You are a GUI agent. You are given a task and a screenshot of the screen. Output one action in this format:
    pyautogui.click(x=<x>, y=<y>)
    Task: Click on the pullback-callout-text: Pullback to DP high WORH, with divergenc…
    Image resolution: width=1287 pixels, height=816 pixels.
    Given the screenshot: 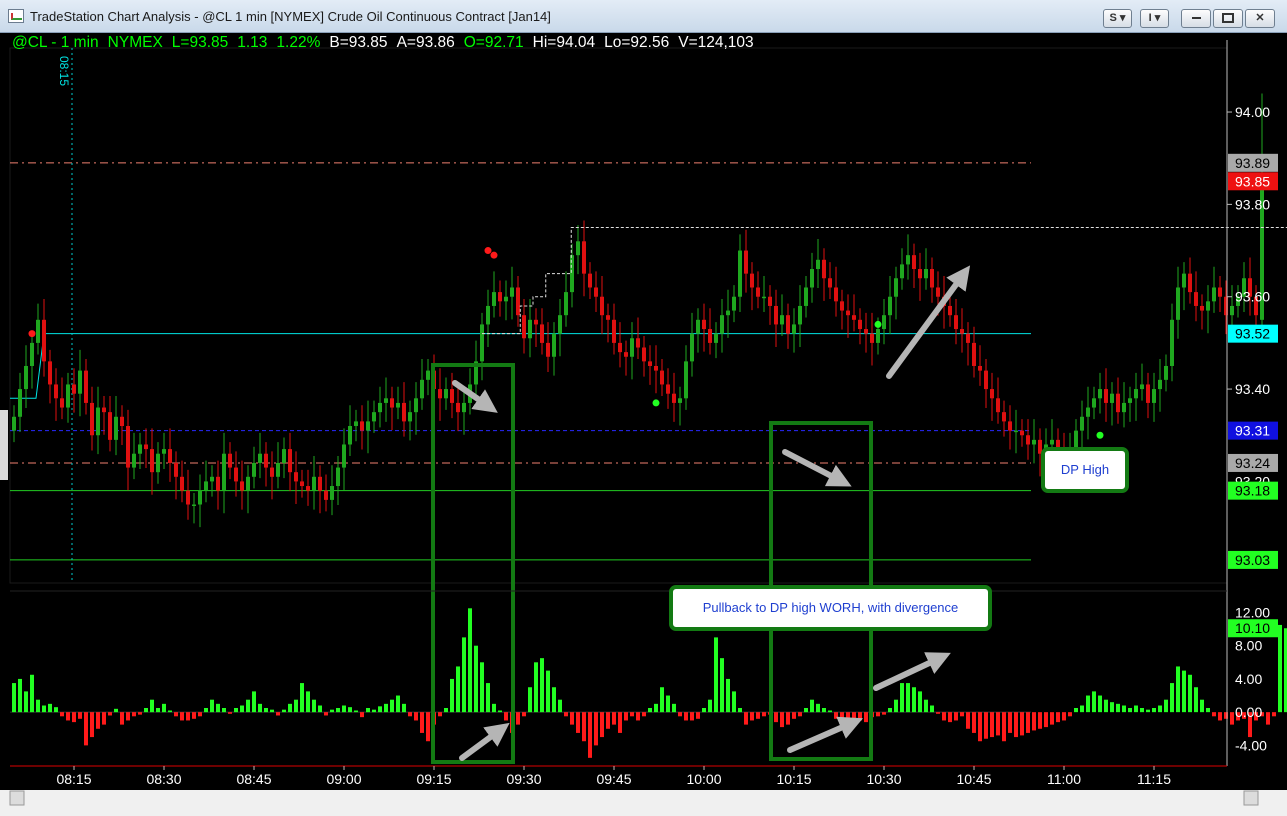 What is the action you would take?
    pyautogui.click(x=830, y=607)
    